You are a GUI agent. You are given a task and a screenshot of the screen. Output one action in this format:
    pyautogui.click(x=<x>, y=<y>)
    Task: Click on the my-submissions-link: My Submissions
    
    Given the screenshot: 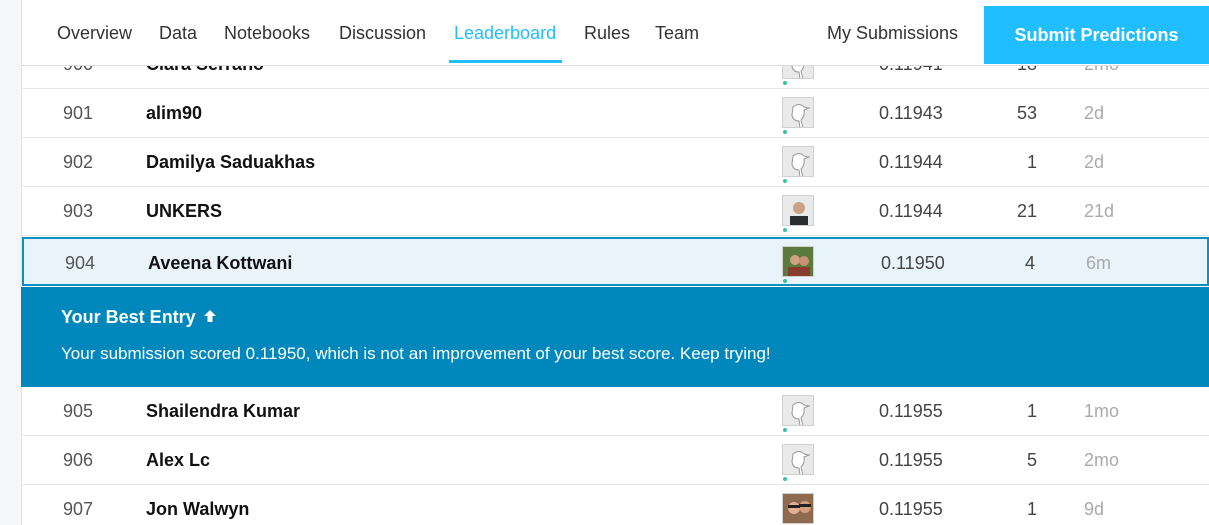 What is the action you would take?
    pyautogui.click(x=892, y=32)
    